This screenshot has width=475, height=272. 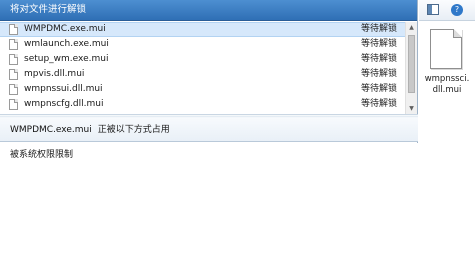 I want to click on detail-header: WMPDMC.exe.mui 正被以下方式占用, so click(x=209, y=130).